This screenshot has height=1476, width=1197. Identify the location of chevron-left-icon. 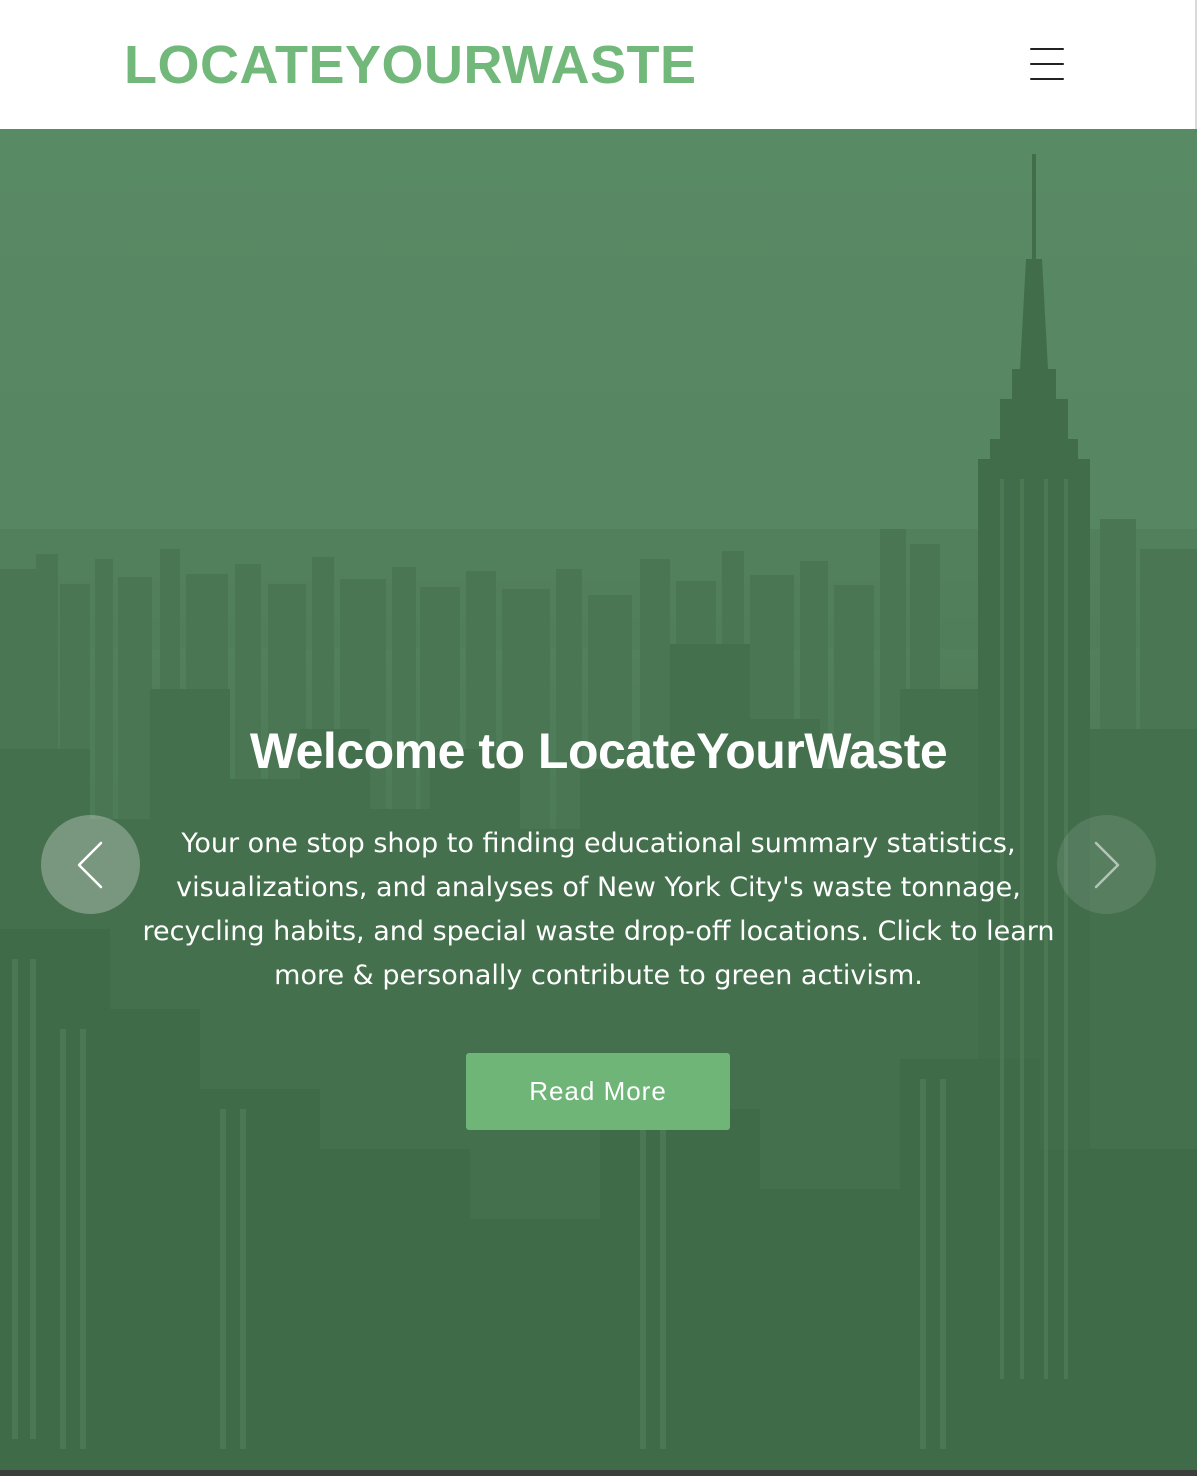
(90, 865).